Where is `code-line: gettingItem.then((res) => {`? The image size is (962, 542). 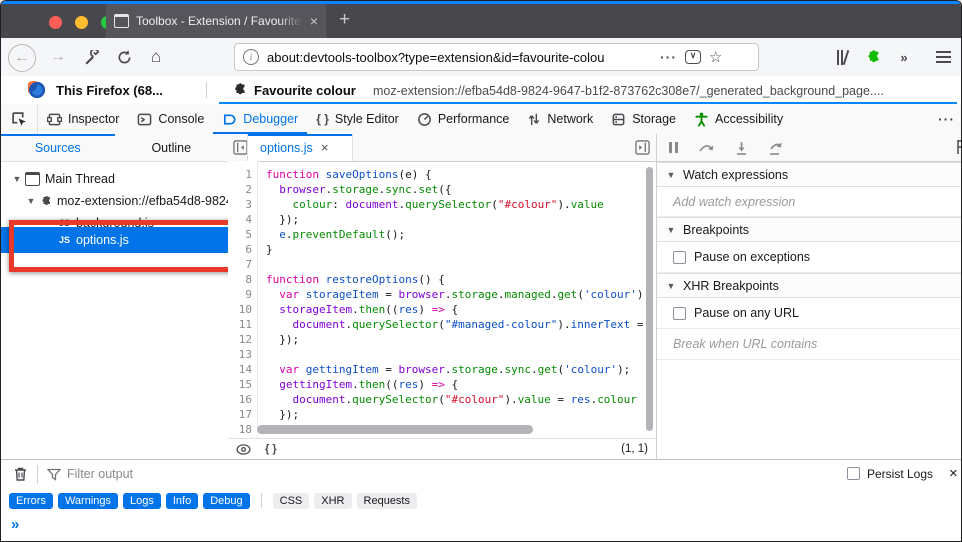 code-line: gettingItem.then((res) => { is located at coordinates (461, 384).